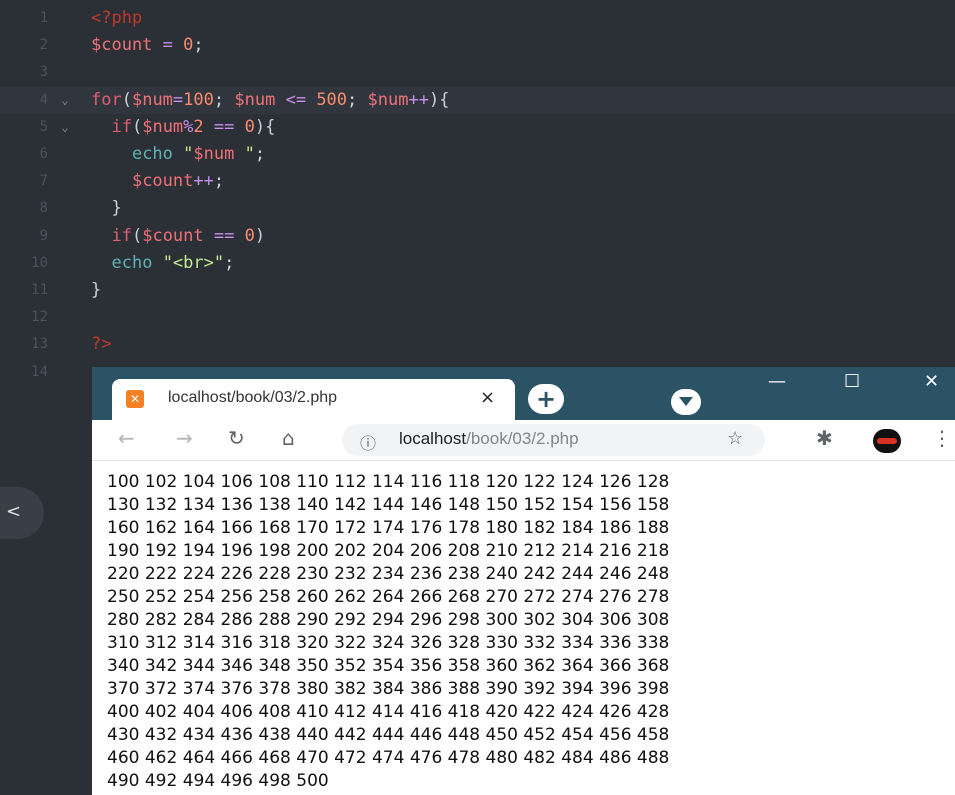  What do you see at coordinates (777, 381) in the screenshot?
I see `minimize-button: —` at bounding box center [777, 381].